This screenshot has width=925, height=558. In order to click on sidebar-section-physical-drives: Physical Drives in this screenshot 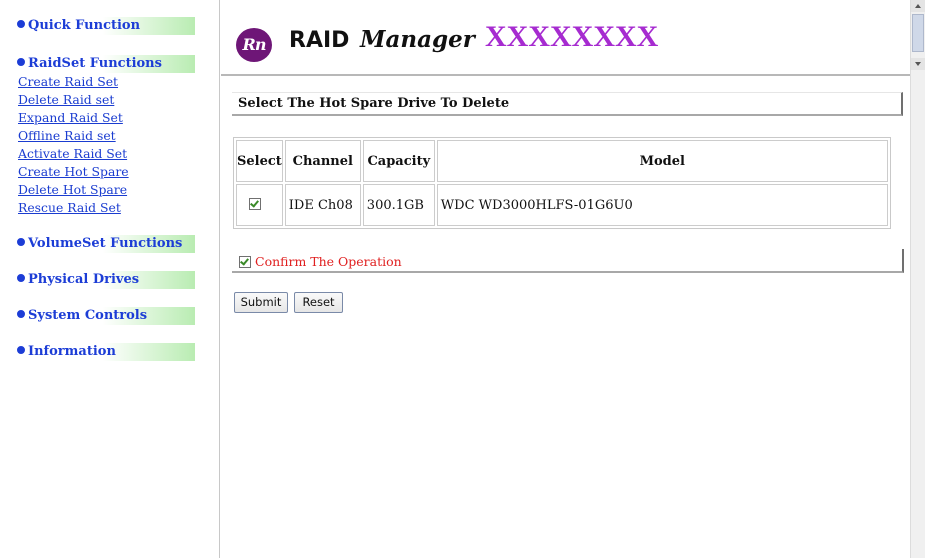, I will do `click(106, 280)`.